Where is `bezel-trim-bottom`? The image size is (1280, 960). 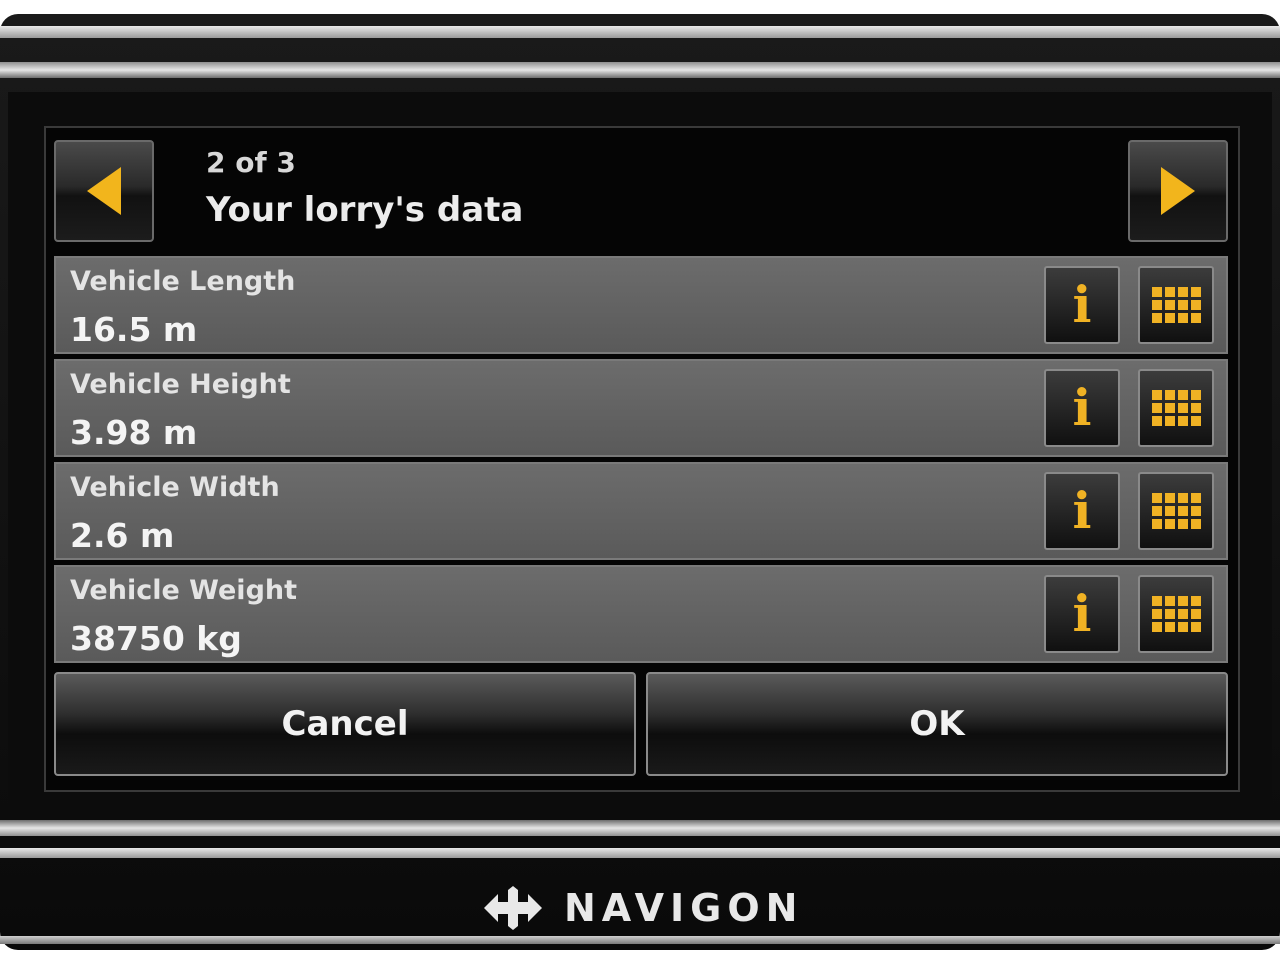
bezel-trim-bottom is located at coordinates (640, 853).